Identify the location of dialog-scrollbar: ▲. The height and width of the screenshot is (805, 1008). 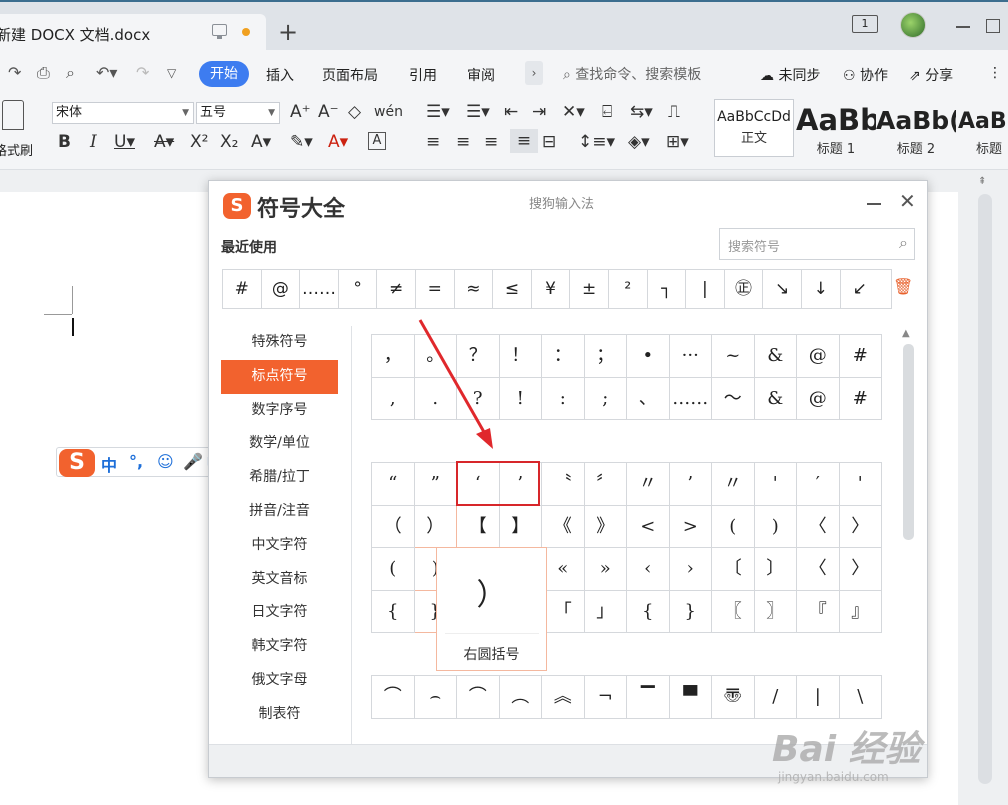
(908, 528).